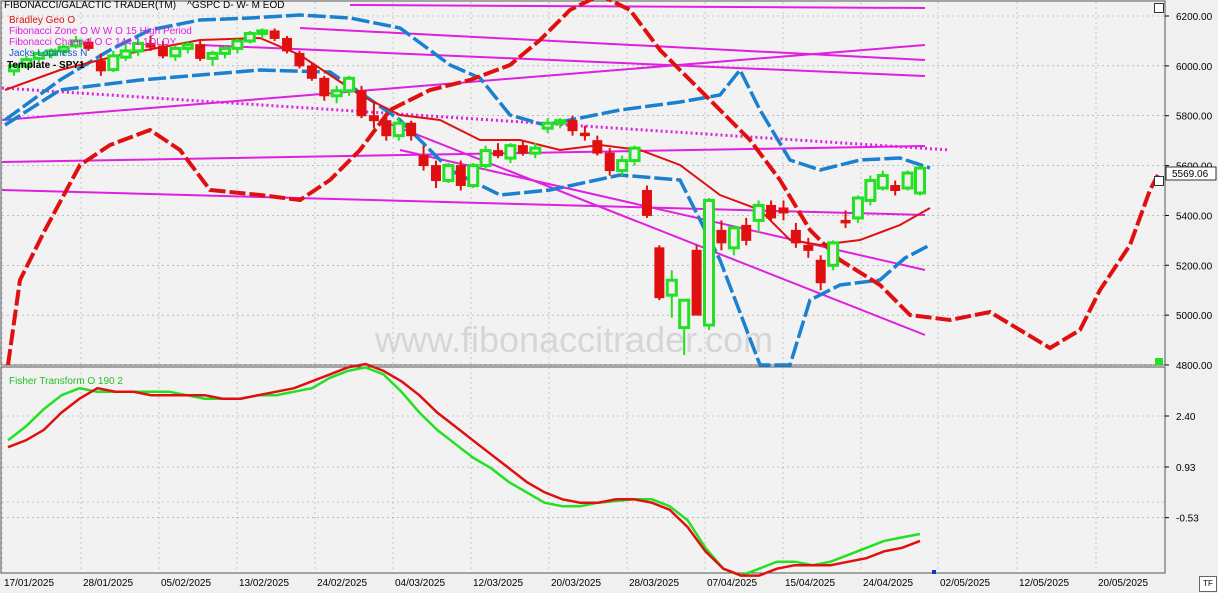  What do you see at coordinates (654, 583) in the screenshot?
I see `date-tick-label: 28/03/2025` at bounding box center [654, 583].